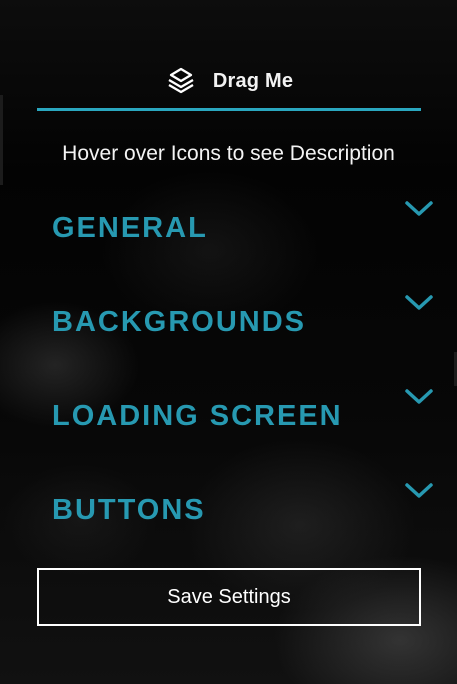 This screenshot has width=457, height=684. I want to click on section-backgrounds: BACKGROUNDS, so click(243, 319).